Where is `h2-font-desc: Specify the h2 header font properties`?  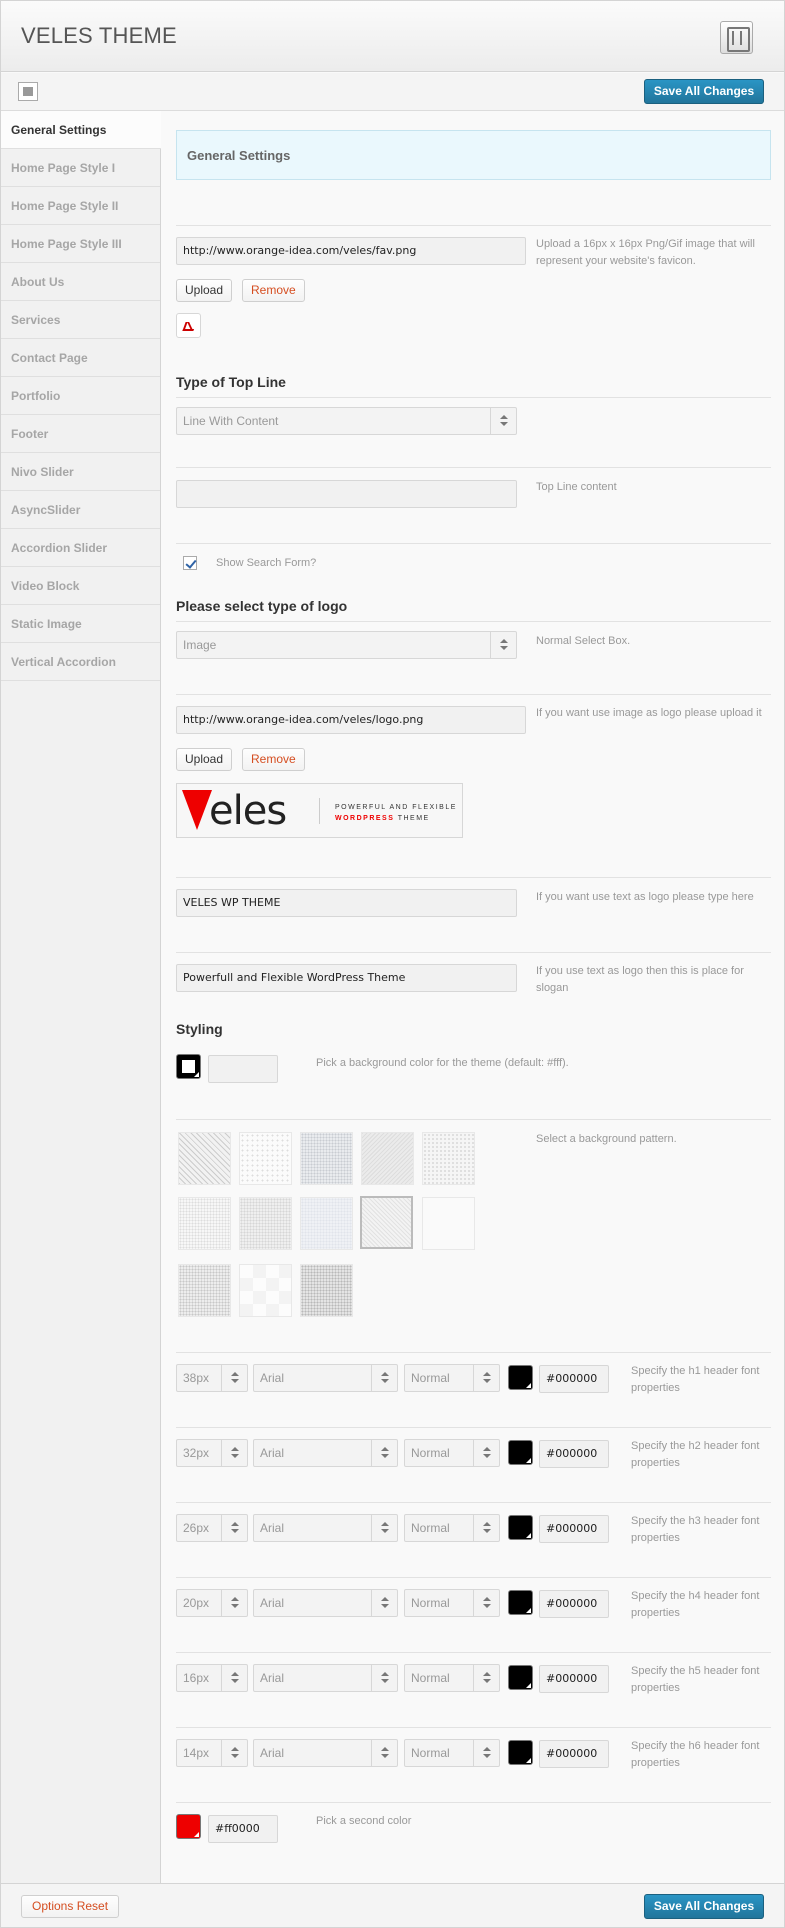 h2-font-desc: Specify the h2 header font properties is located at coordinates (695, 1454).